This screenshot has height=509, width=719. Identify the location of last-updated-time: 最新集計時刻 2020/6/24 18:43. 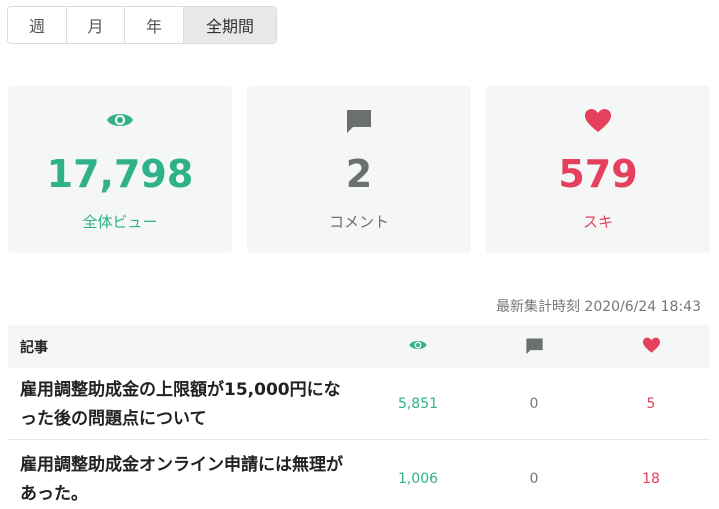
(598, 307).